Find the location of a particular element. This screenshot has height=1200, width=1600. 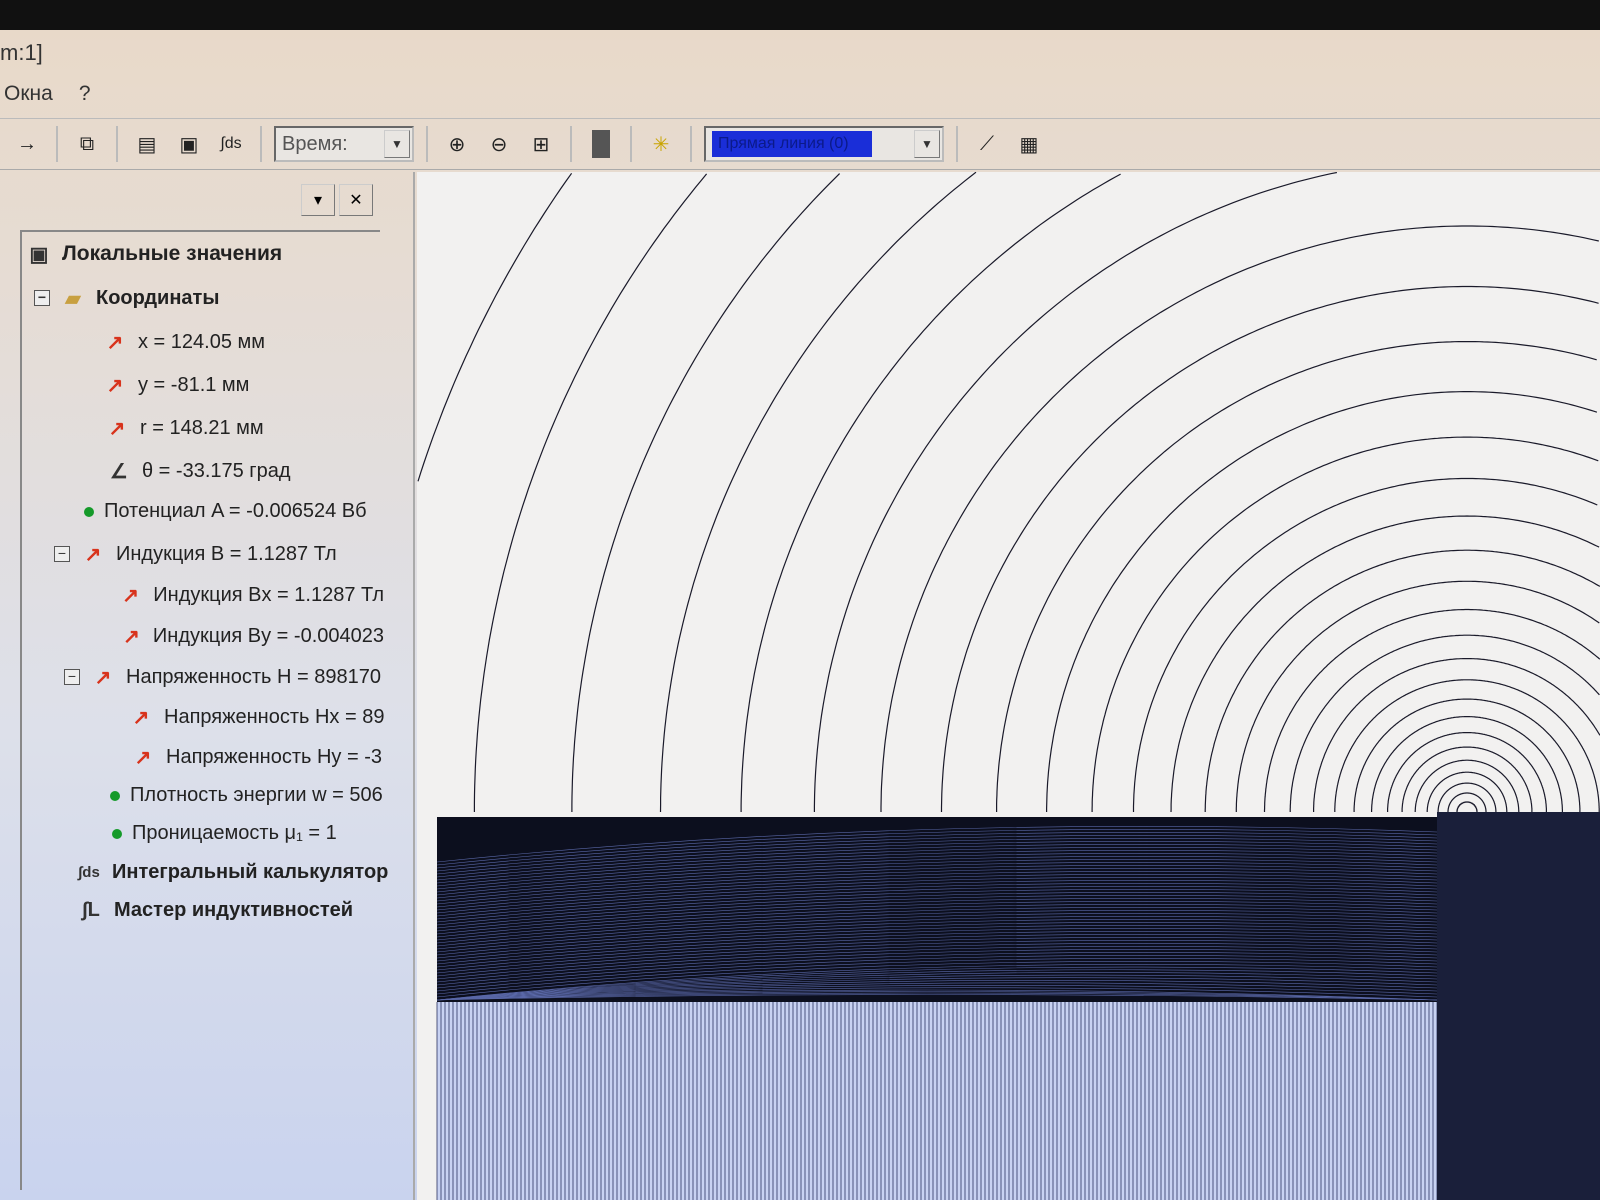

tree-item-h: − ↗ Напряженность H = 898170 is located at coordinates (224, 677).